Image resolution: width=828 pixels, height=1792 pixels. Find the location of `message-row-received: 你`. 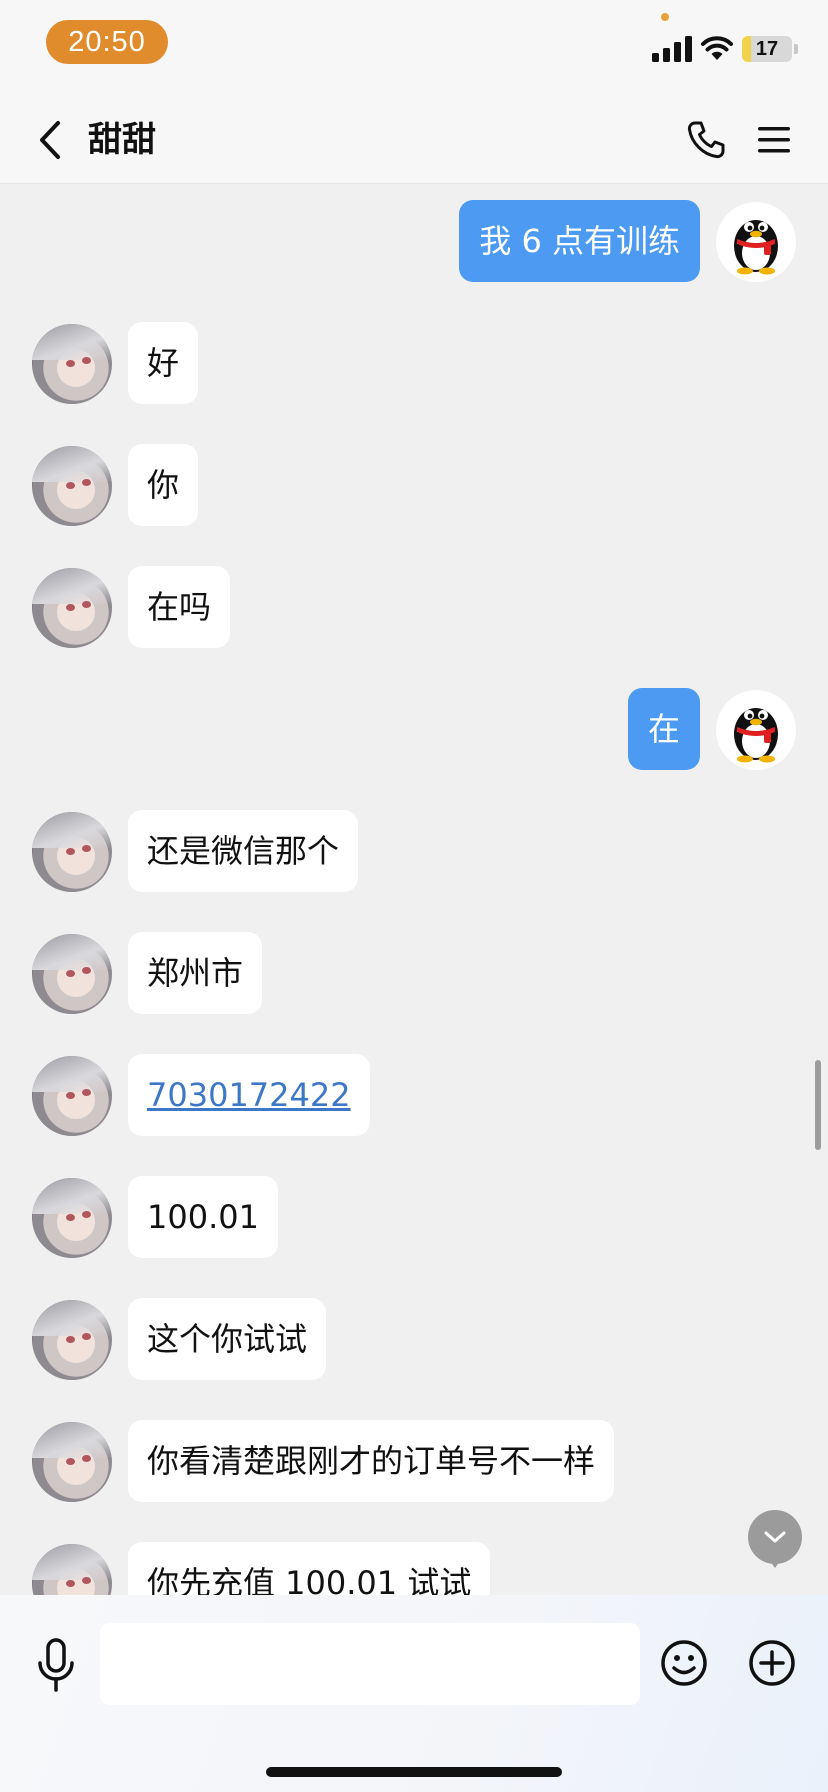

message-row-received: 你 is located at coordinates (414, 486).